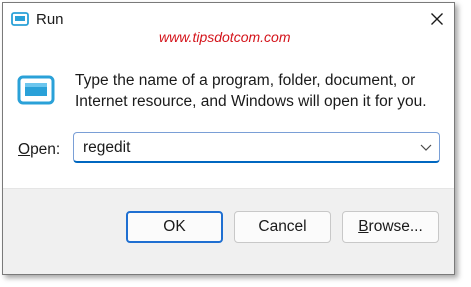  I want to click on open-label: Open:, so click(39, 150).